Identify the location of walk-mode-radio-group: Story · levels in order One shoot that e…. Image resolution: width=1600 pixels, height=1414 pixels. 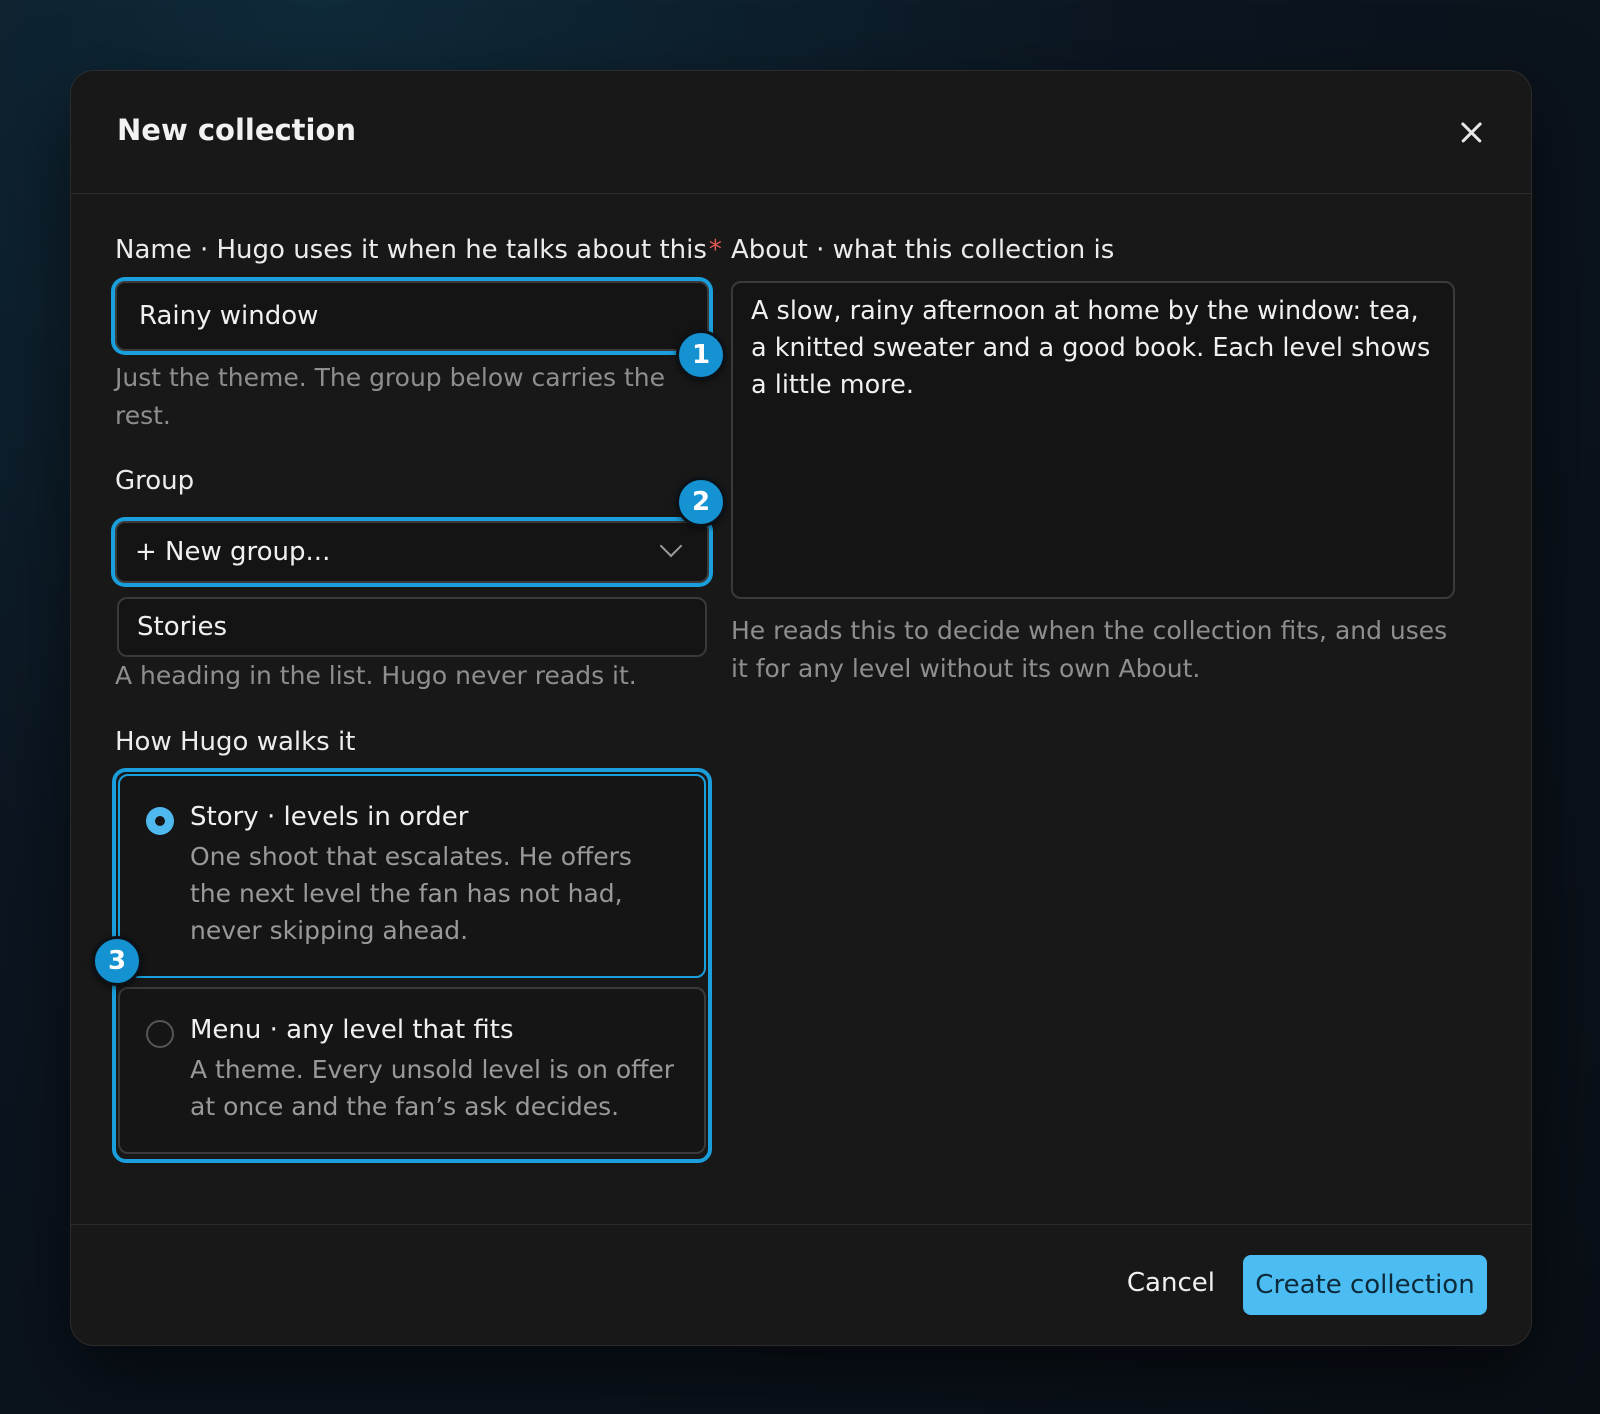
(412, 965).